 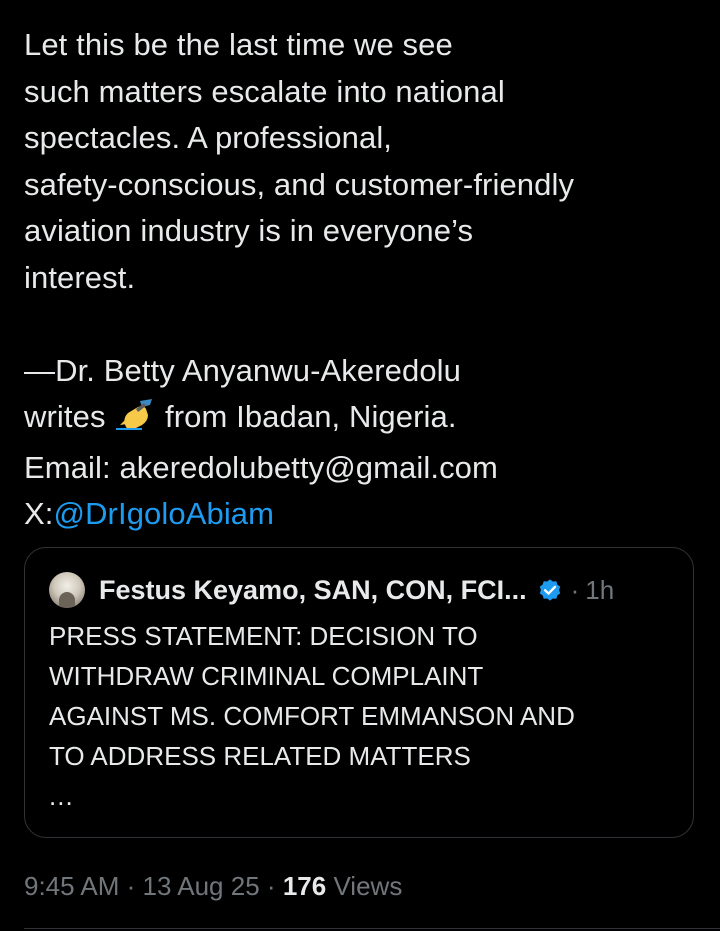 I want to click on post-line: spectacles. A professional,, so click(x=208, y=137).